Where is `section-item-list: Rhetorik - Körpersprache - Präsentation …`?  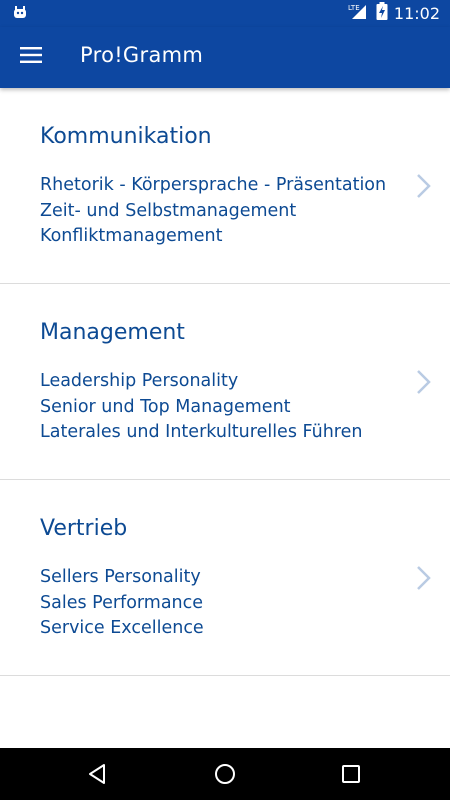
section-item-list: Rhetorik - Körpersprache - Präsentation … is located at coordinates (213, 211).